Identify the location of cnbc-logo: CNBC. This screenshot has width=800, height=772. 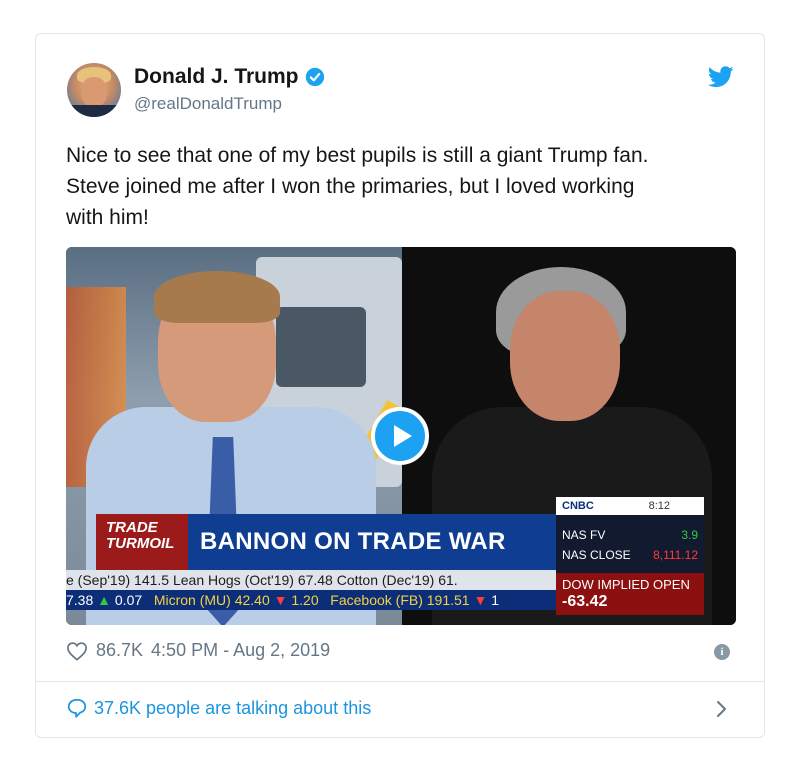
(578, 506).